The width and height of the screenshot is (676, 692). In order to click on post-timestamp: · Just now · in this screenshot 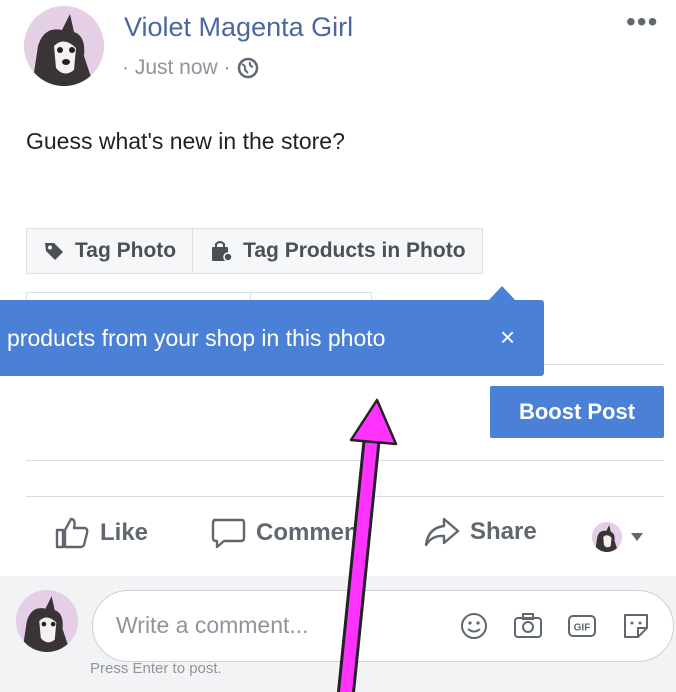, I will do `click(176, 68)`.